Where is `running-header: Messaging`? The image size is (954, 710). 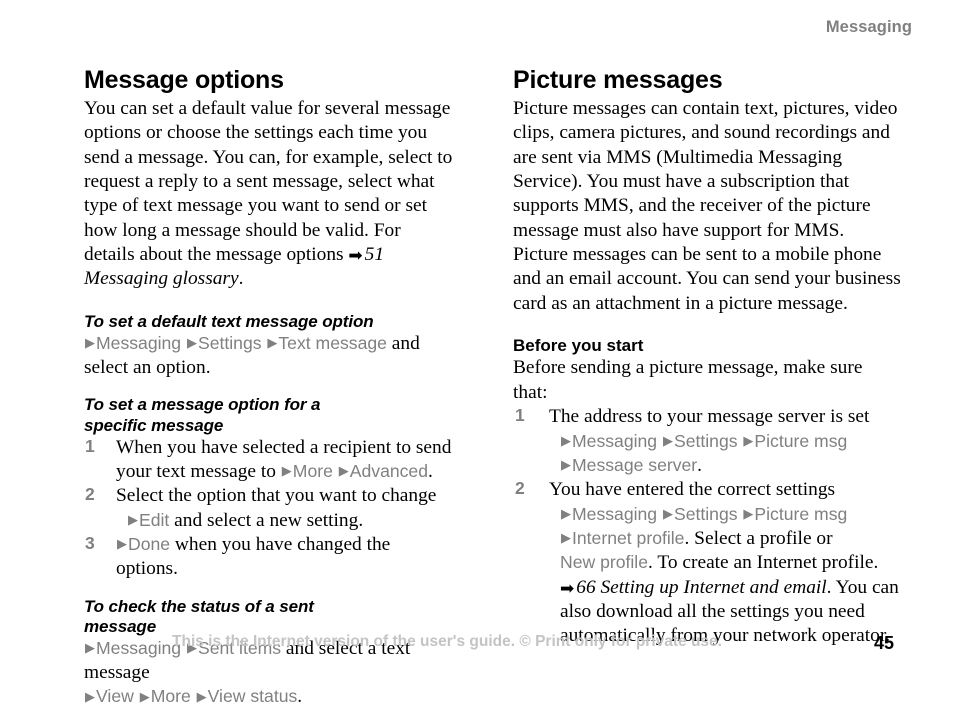 running-header: Messaging is located at coordinates (868, 27).